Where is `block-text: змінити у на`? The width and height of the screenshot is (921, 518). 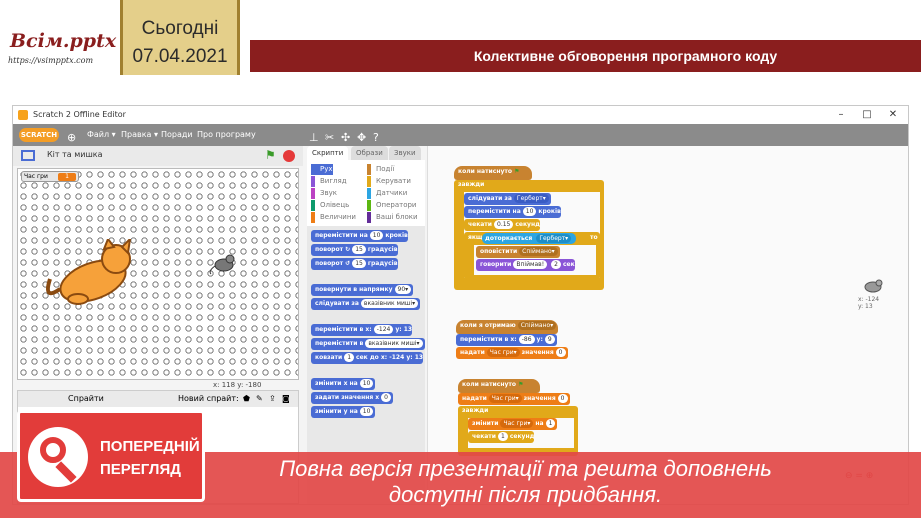 block-text: змінити у на is located at coordinates (336, 411).